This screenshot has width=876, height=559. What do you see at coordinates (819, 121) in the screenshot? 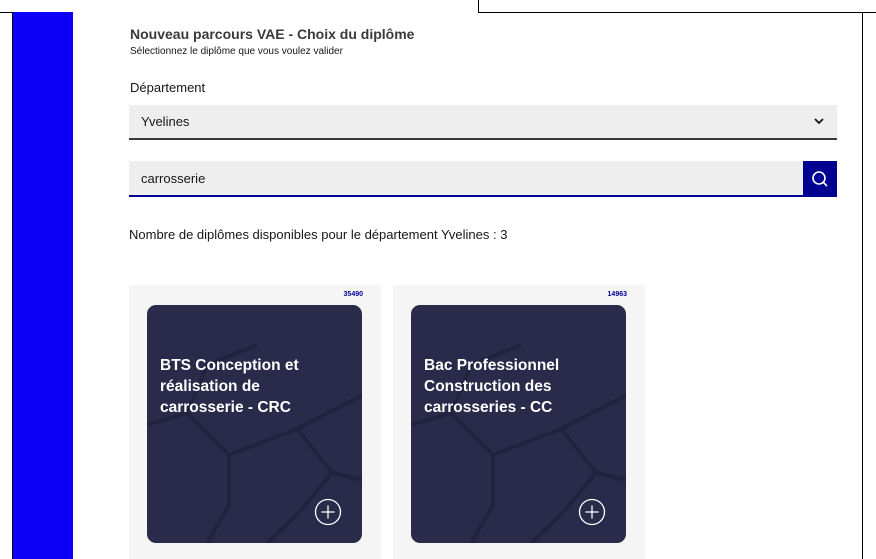
I see `chevron-down-icon` at bounding box center [819, 121].